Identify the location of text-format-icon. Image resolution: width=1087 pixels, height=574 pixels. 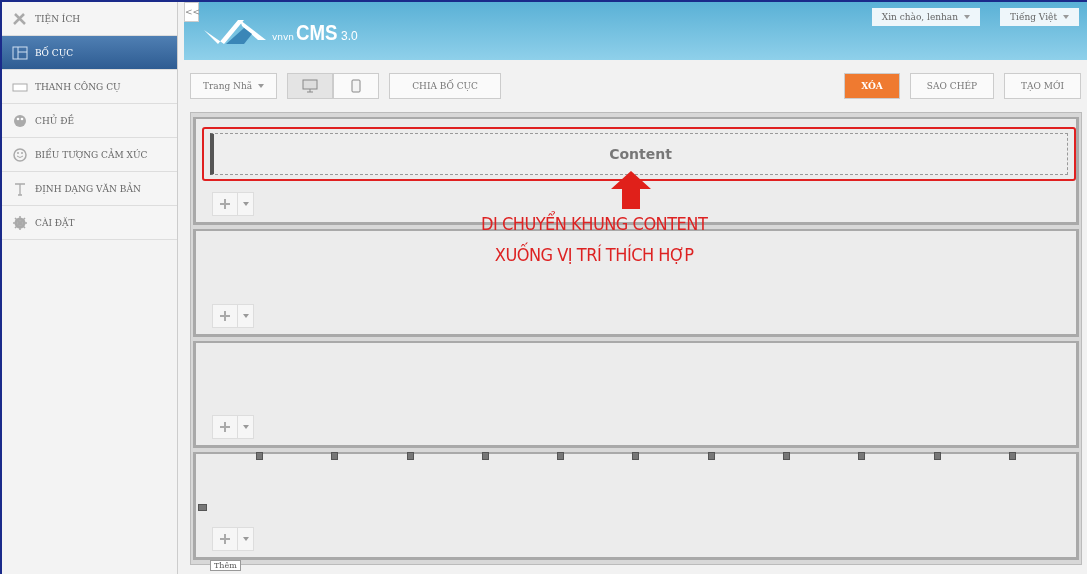
(20, 188).